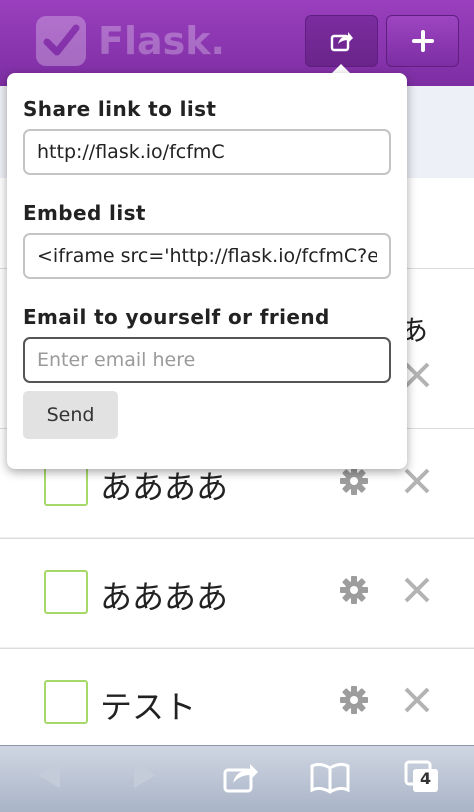  I want to click on tabs-count: 4, so click(426, 778).